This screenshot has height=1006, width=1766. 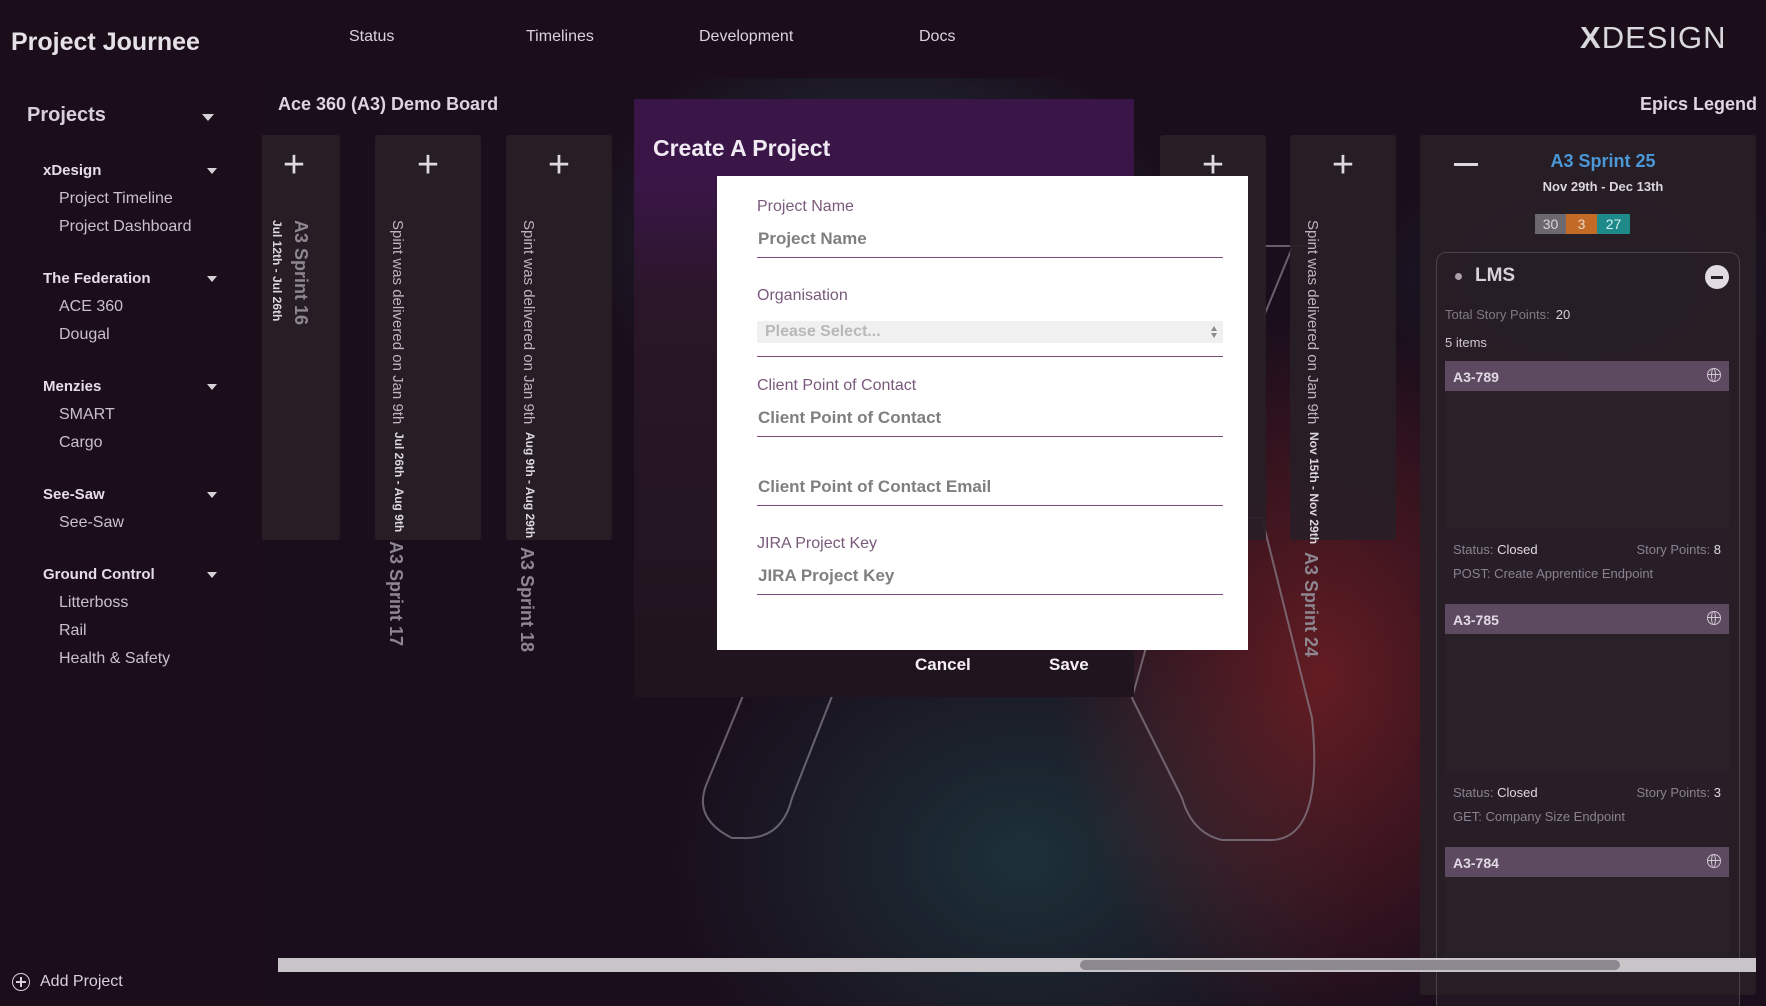 I want to click on nav-status: Status, so click(x=371, y=37).